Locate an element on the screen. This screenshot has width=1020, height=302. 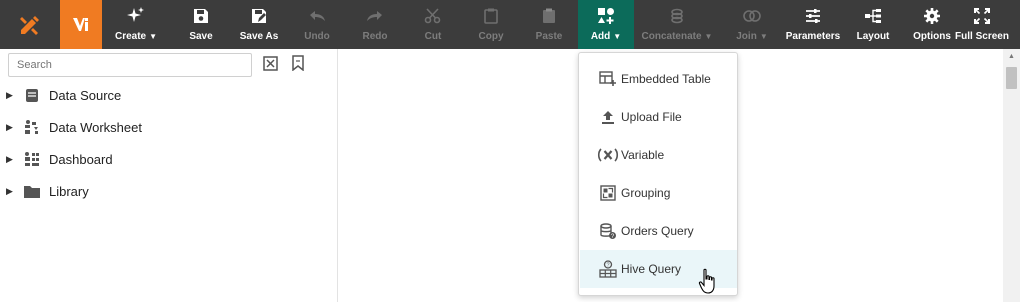
undo-button: Undo is located at coordinates (317, 24).